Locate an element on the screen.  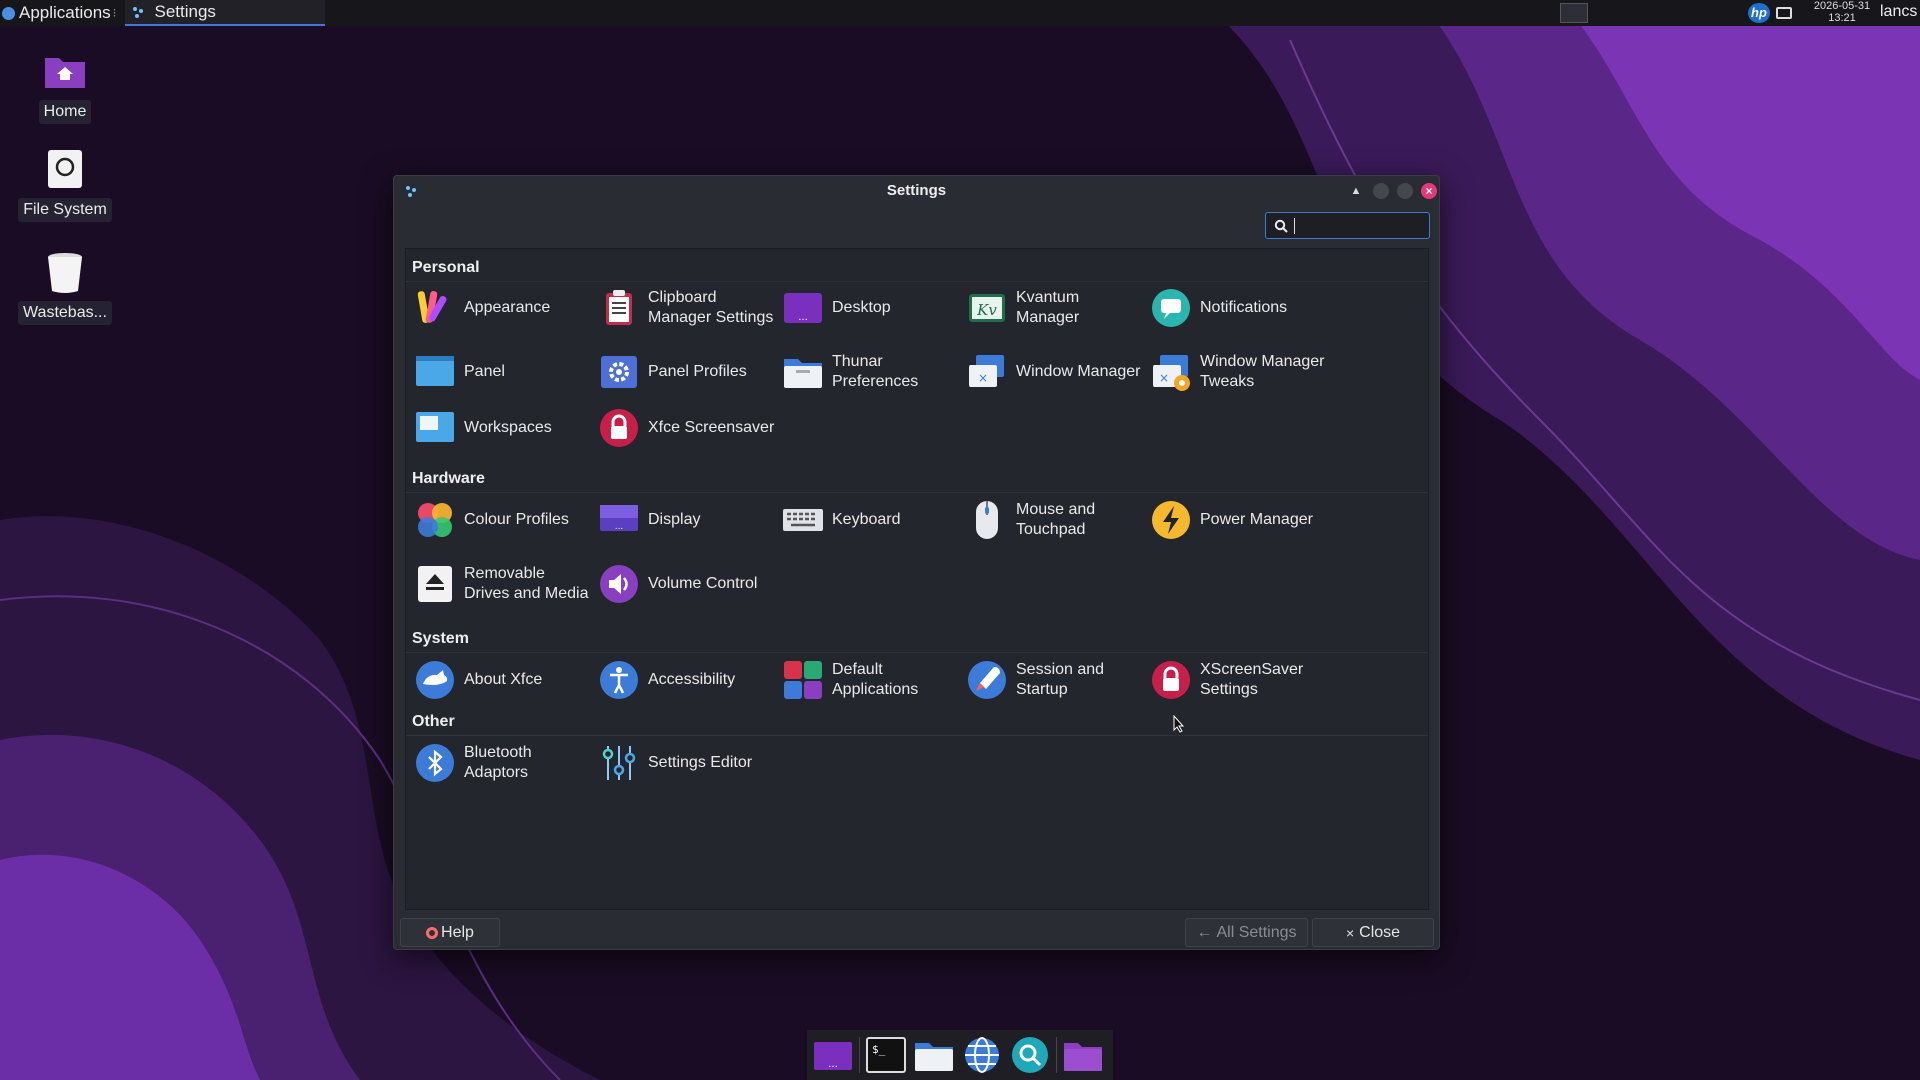
power-icon is located at coordinates (1171, 520).